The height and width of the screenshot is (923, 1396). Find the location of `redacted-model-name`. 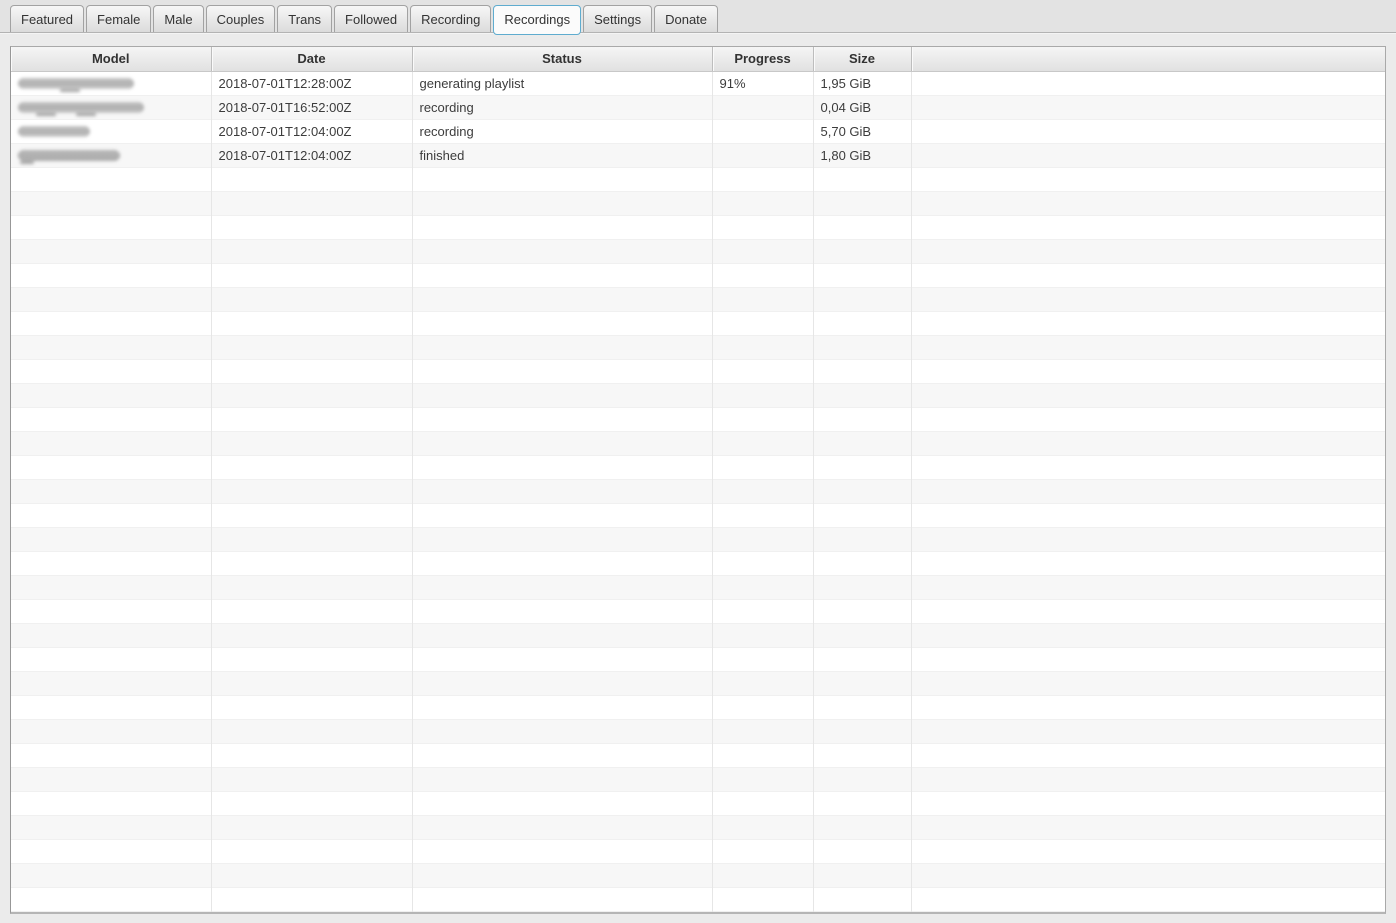

redacted-model-name is located at coordinates (69, 155).